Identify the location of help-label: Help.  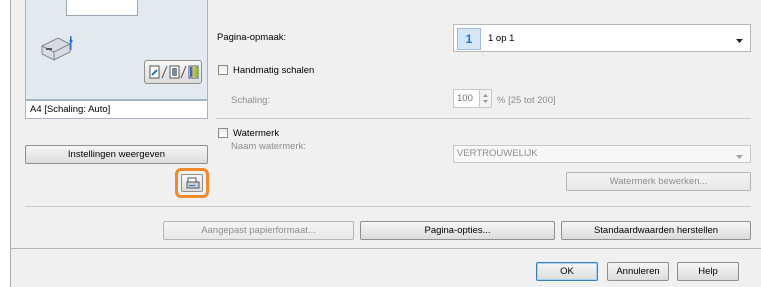
(708, 271).